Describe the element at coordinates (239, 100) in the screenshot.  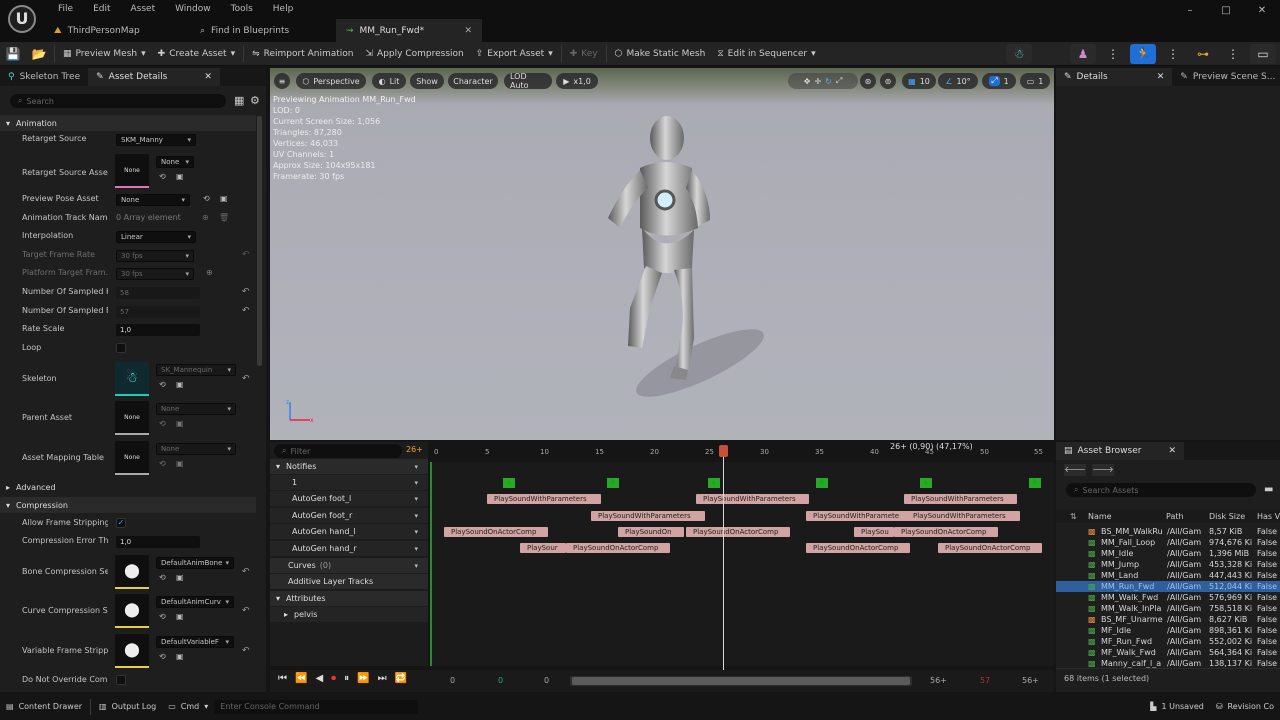
I see `grid-view-icon: ▦` at that location.